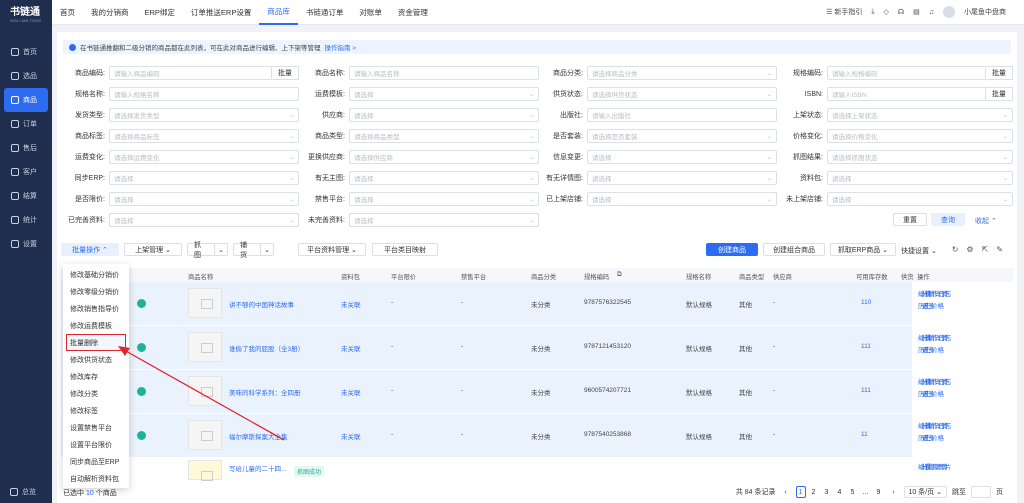 Image resolution: width=1024 pixels, height=503 pixels. What do you see at coordinates (204, 115) in the screenshot?
I see `filter-select: 请选择发货类型 ⌄` at bounding box center [204, 115].